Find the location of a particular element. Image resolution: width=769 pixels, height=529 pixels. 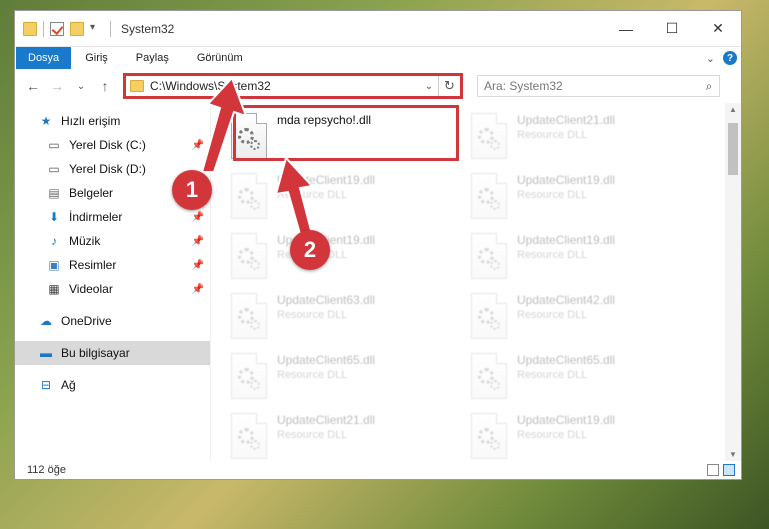

properties-icon is located at coordinates (57, 28).